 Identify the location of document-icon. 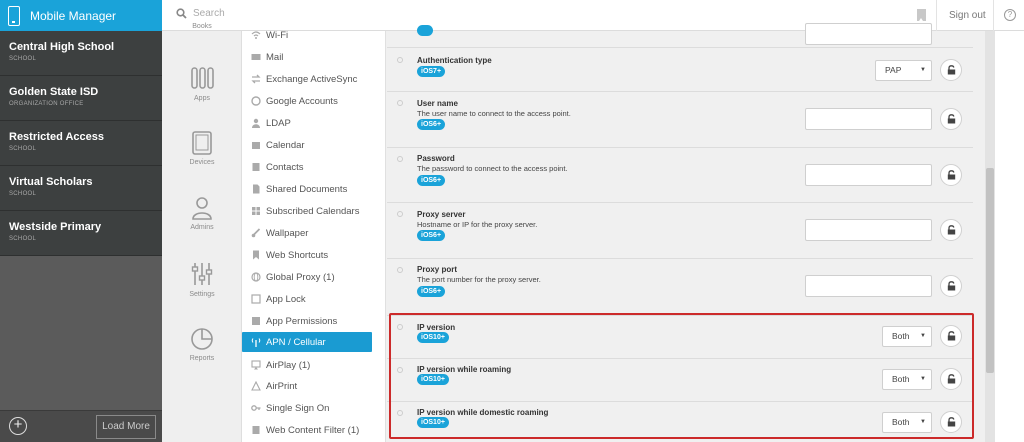
(256, 189).